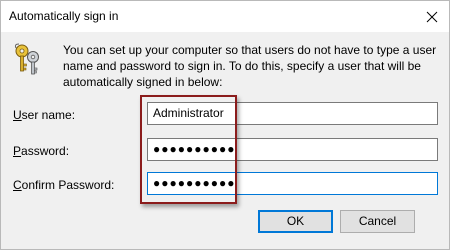 This screenshot has height=250, width=450. I want to click on confirm-password-field: ●●●●●●●●●●, so click(292, 183).